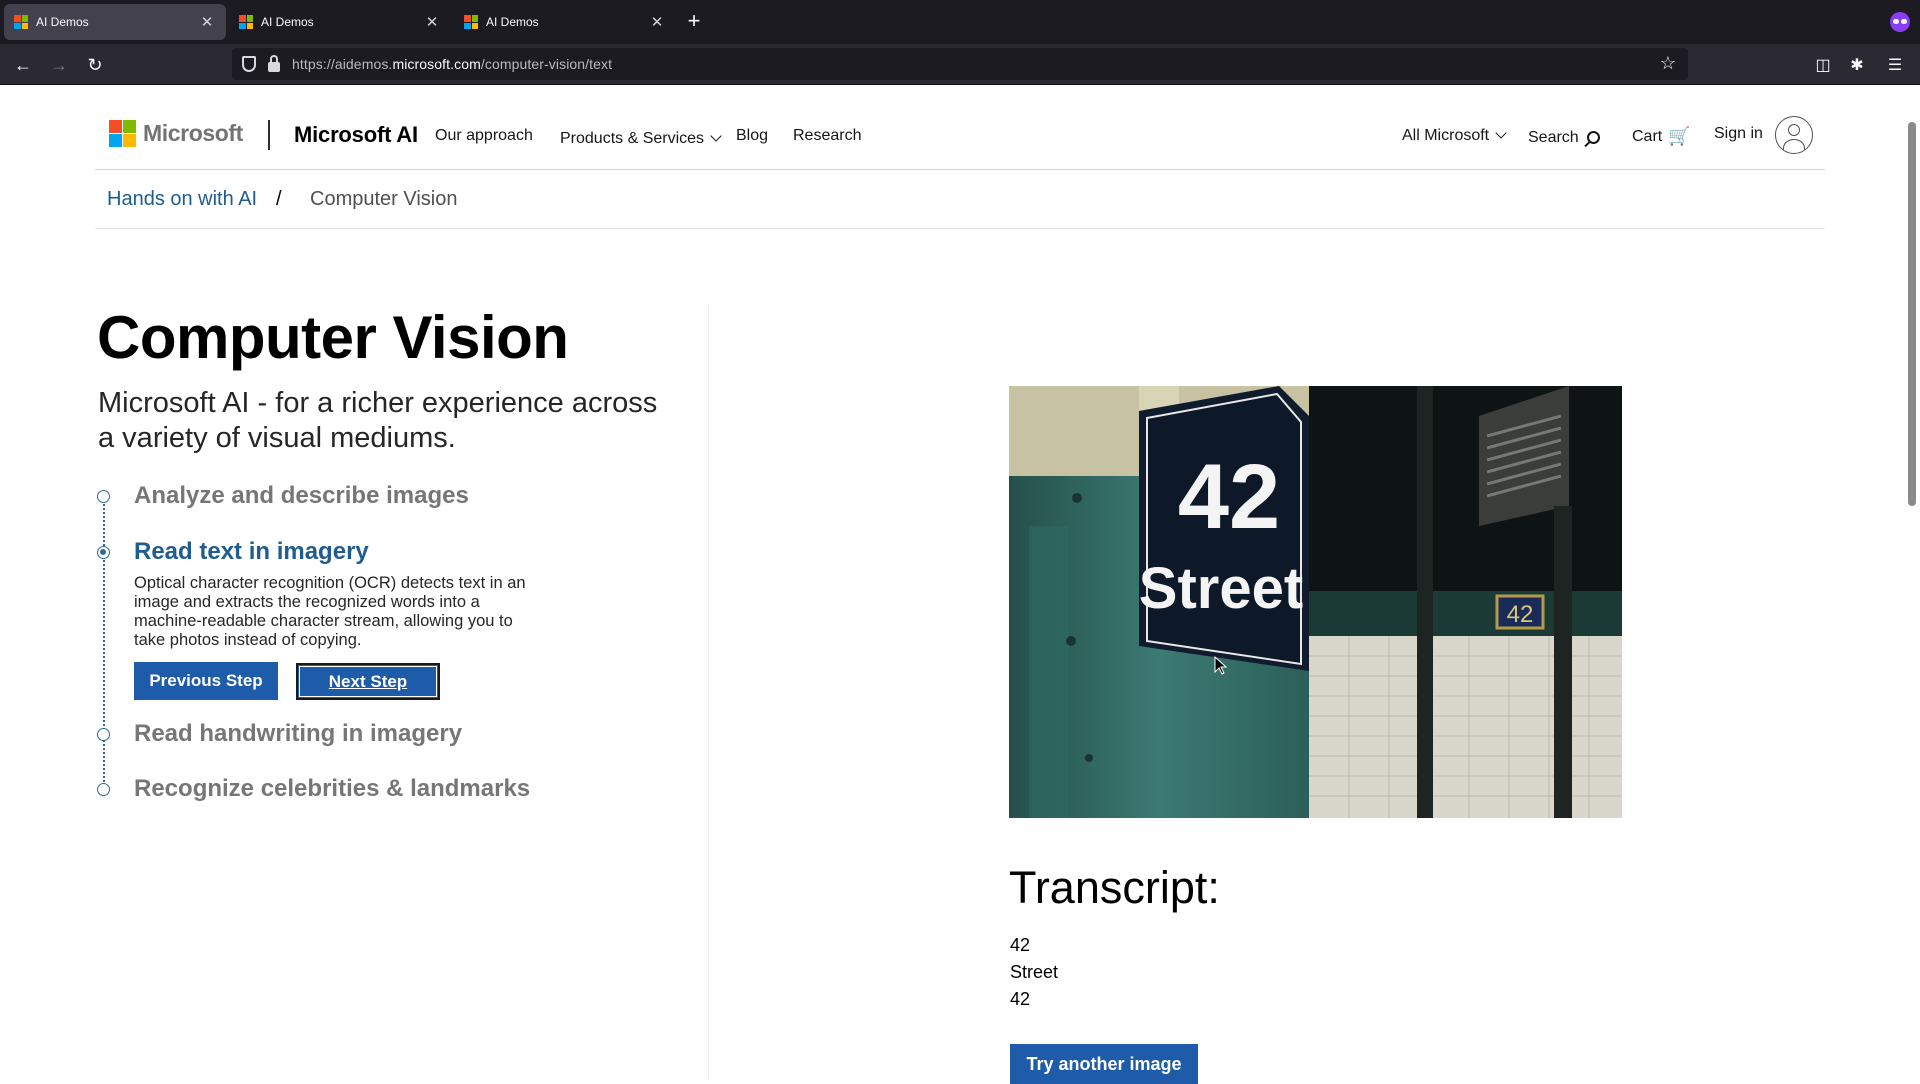 The width and height of the screenshot is (1920, 1084). What do you see at coordinates (274, 63) in the screenshot?
I see `lock-icon` at bounding box center [274, 63].